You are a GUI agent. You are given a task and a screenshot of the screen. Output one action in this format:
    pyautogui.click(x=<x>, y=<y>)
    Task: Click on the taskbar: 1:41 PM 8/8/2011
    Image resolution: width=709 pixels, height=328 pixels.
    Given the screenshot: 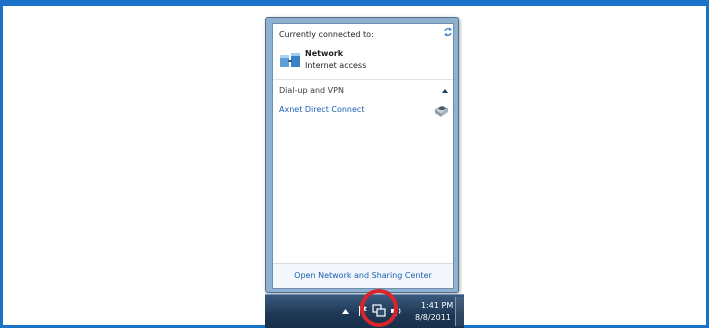 What is the action you would take?
    pyautogui.click(x=364, y=308)
    